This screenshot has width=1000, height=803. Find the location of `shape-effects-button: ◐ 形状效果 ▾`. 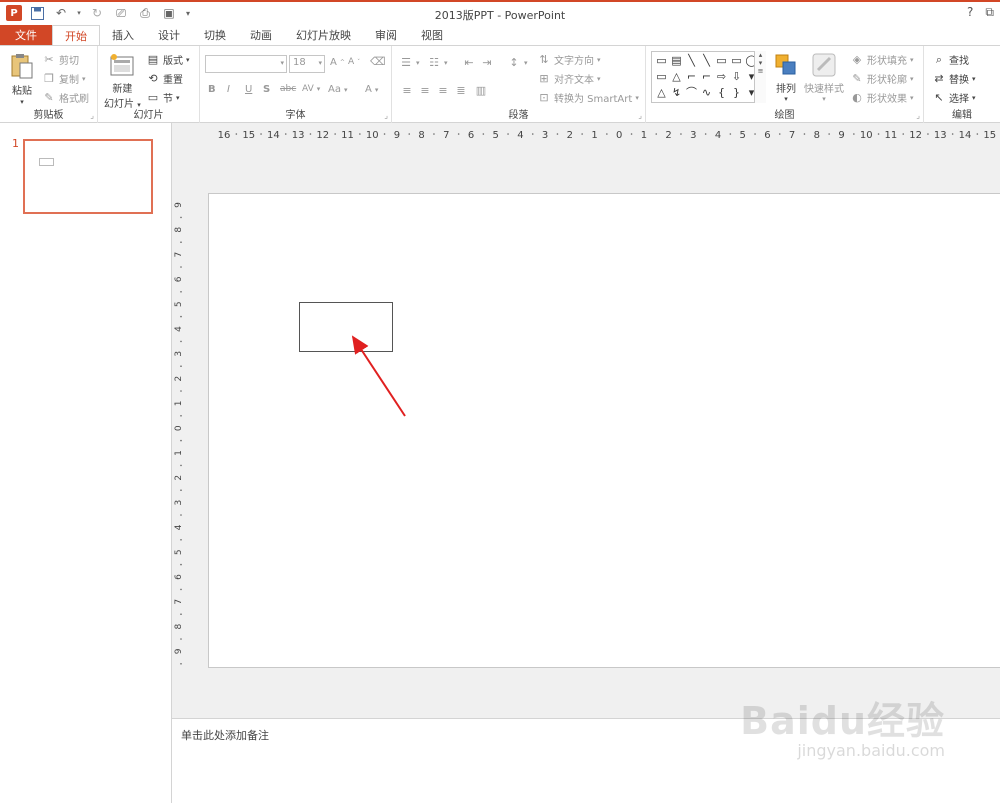

shape-effects-button: ◐ 形状效果 ▾ is located at coordinates (881, 98).